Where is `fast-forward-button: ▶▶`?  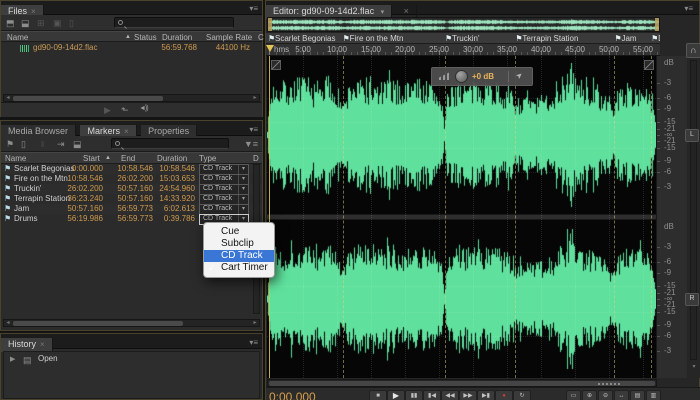 fast-forward-button: ▶▶ is located at coordinates (468, 395).